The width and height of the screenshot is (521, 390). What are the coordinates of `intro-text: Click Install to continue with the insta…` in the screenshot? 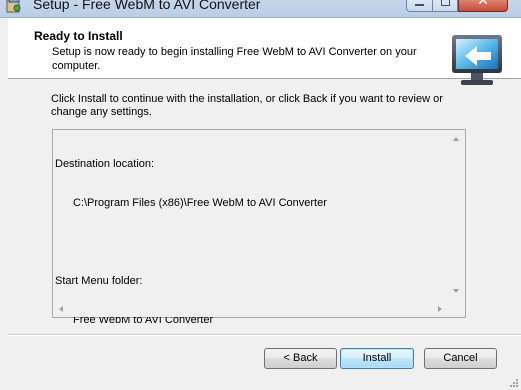 It's located at (247, 105).